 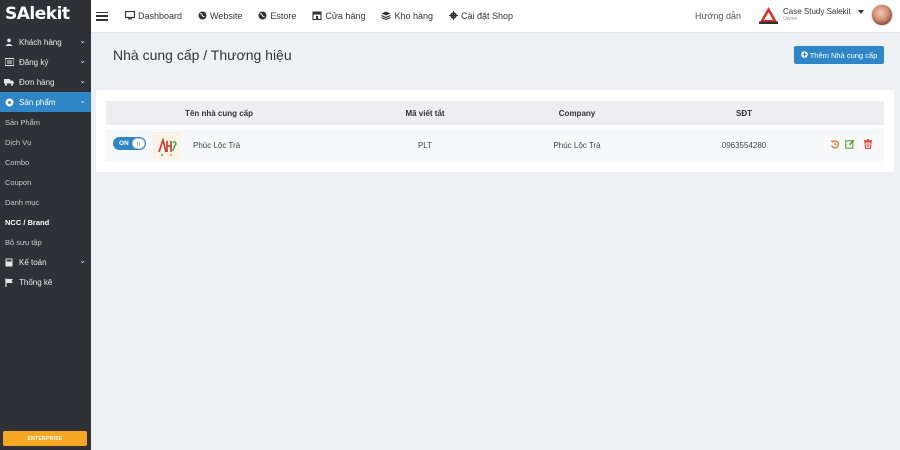 What do you see at coordinates (9, 42) in the screenshot?
I see `user-icon` at bounding box center [9, 42].